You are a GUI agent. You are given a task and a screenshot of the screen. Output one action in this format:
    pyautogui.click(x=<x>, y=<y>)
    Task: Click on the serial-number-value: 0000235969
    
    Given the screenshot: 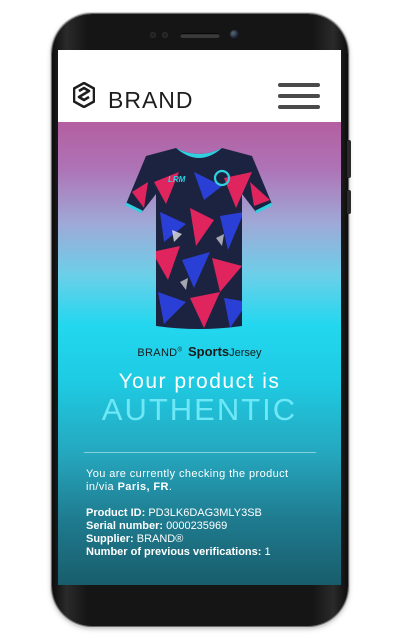 What is the action you would take?
    pyautogui.click(x=197, y=526)
    